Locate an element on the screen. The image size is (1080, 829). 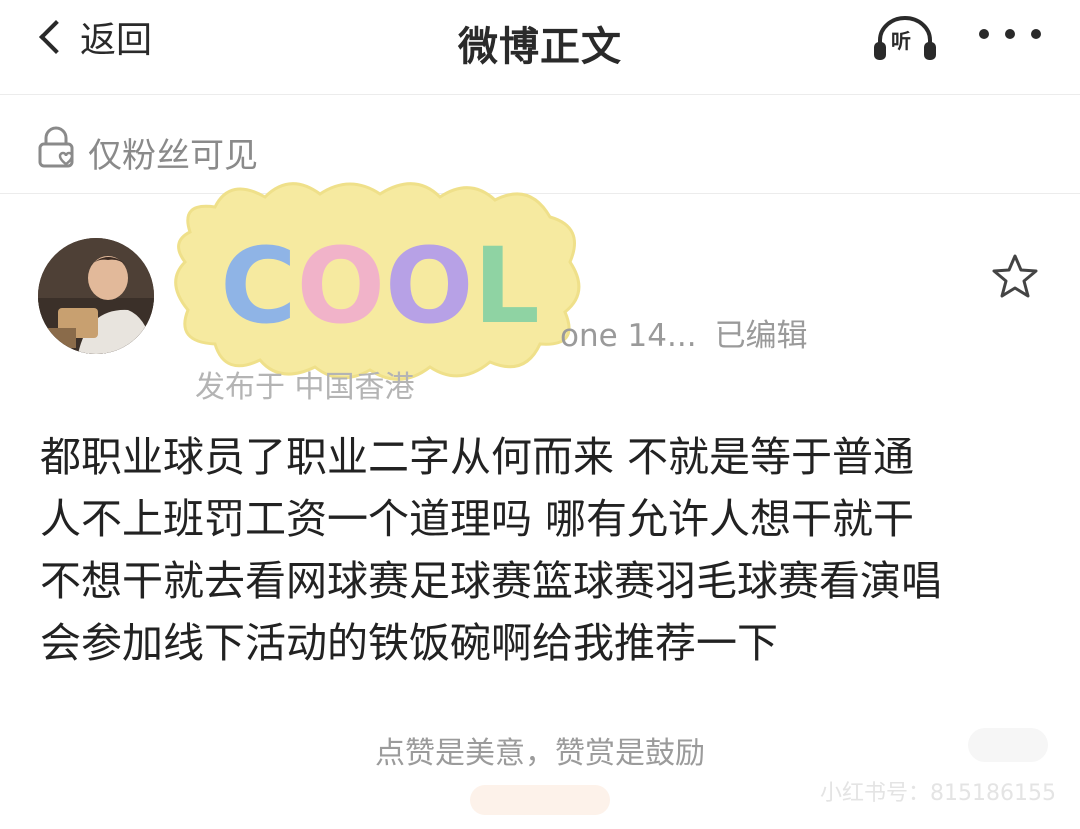
listen-button: 听 is located at coordinates (905, 38).